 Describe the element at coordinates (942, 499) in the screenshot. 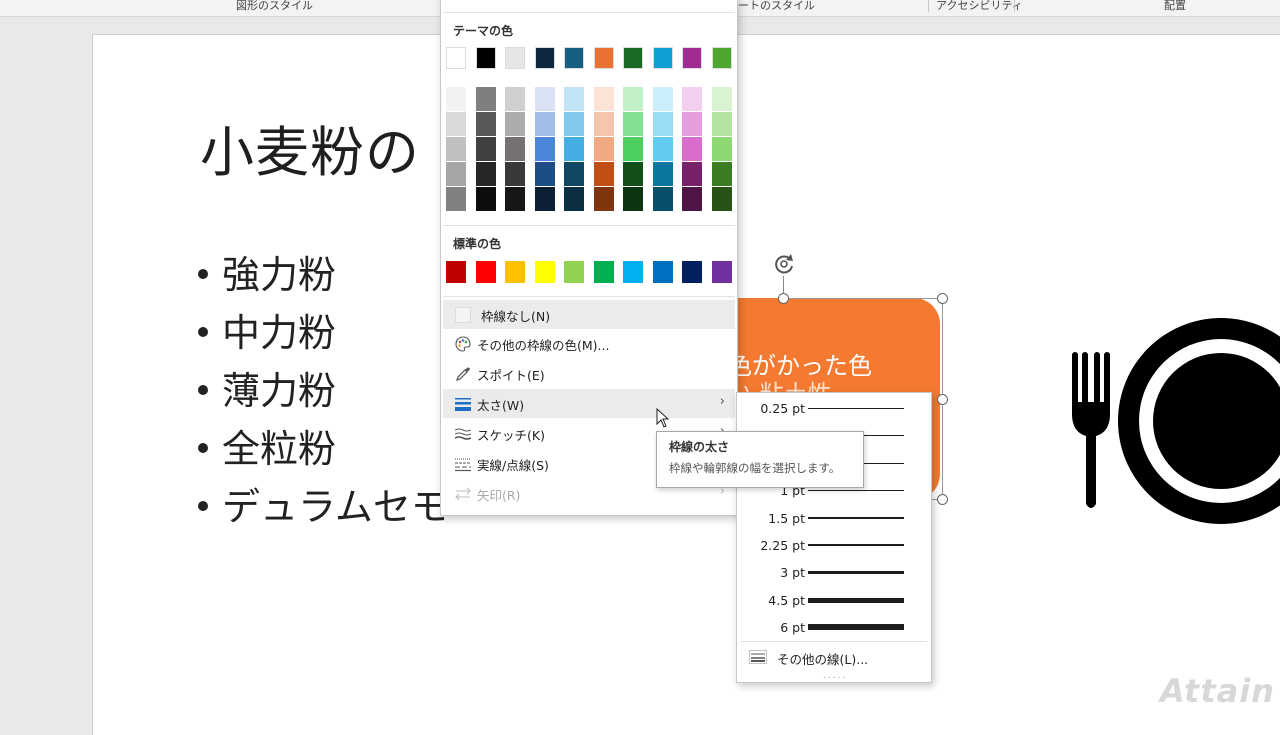

I see `resize-handle-bottom-right` at that location.